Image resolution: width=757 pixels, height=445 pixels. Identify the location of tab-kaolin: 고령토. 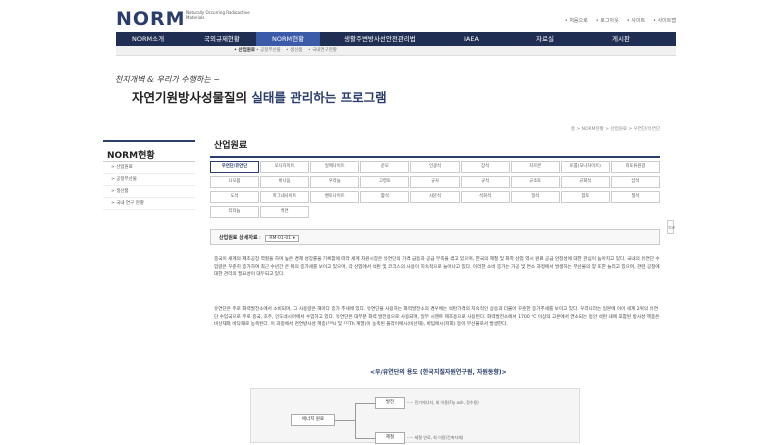
(385, 182).